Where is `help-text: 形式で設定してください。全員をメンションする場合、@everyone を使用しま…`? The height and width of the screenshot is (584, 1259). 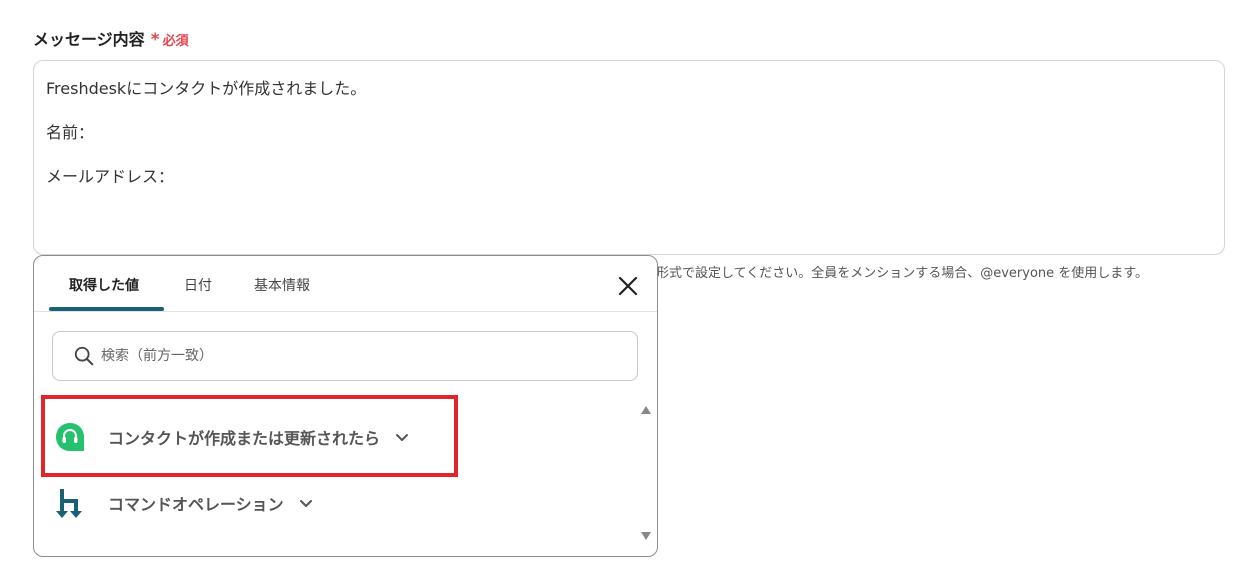
help-text: 形式で設定してください。全員をメンションする場合、@everyone を使用しま… is located at coordinates (902, 273).